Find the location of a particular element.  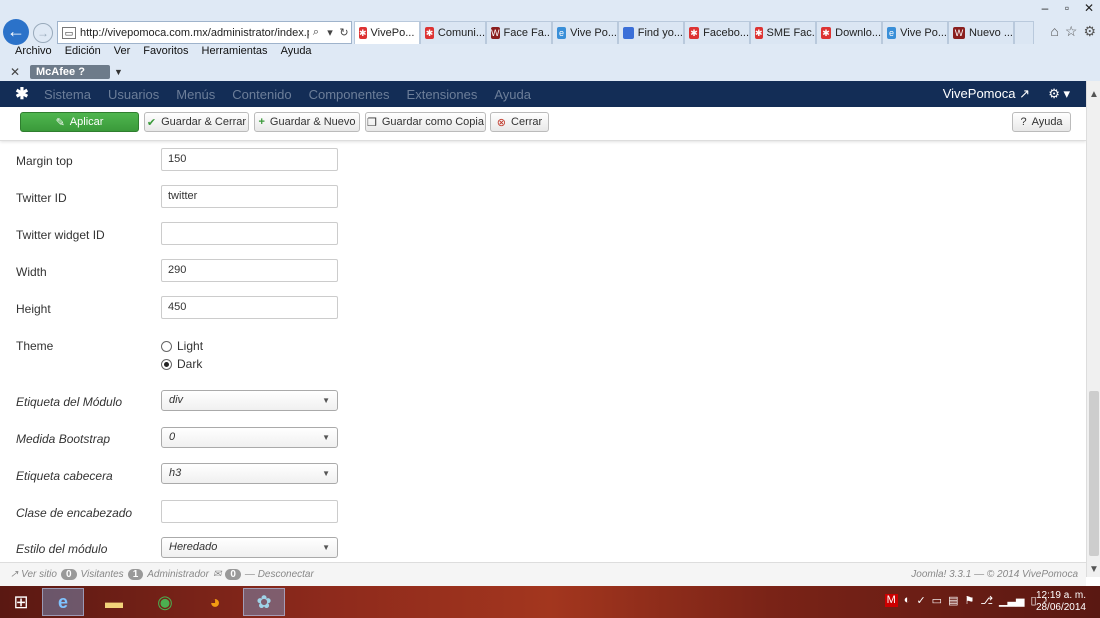

nav-componentes: Componentes is located at coordinates (349, 94).